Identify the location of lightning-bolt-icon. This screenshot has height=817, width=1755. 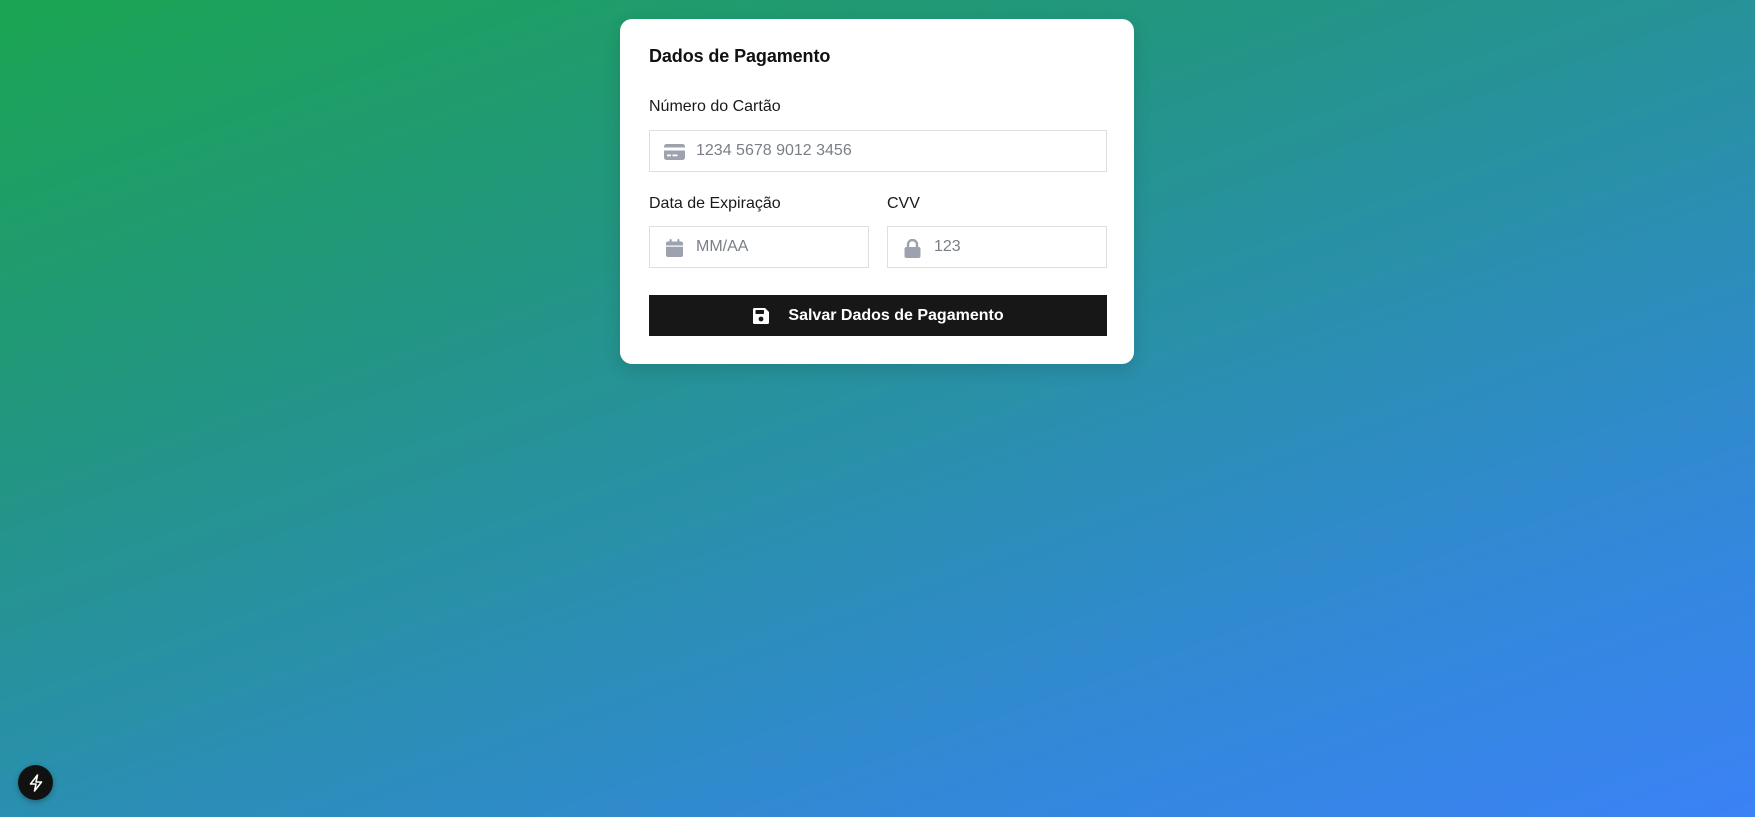
(36, 782).